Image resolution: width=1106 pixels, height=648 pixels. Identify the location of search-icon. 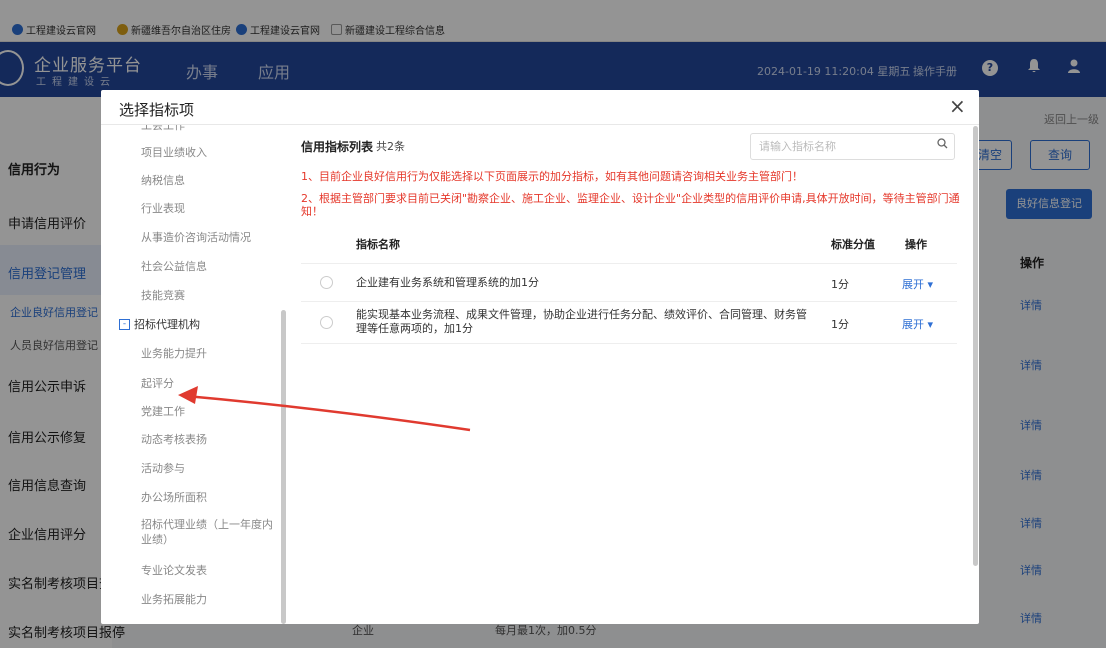
(942, 145).